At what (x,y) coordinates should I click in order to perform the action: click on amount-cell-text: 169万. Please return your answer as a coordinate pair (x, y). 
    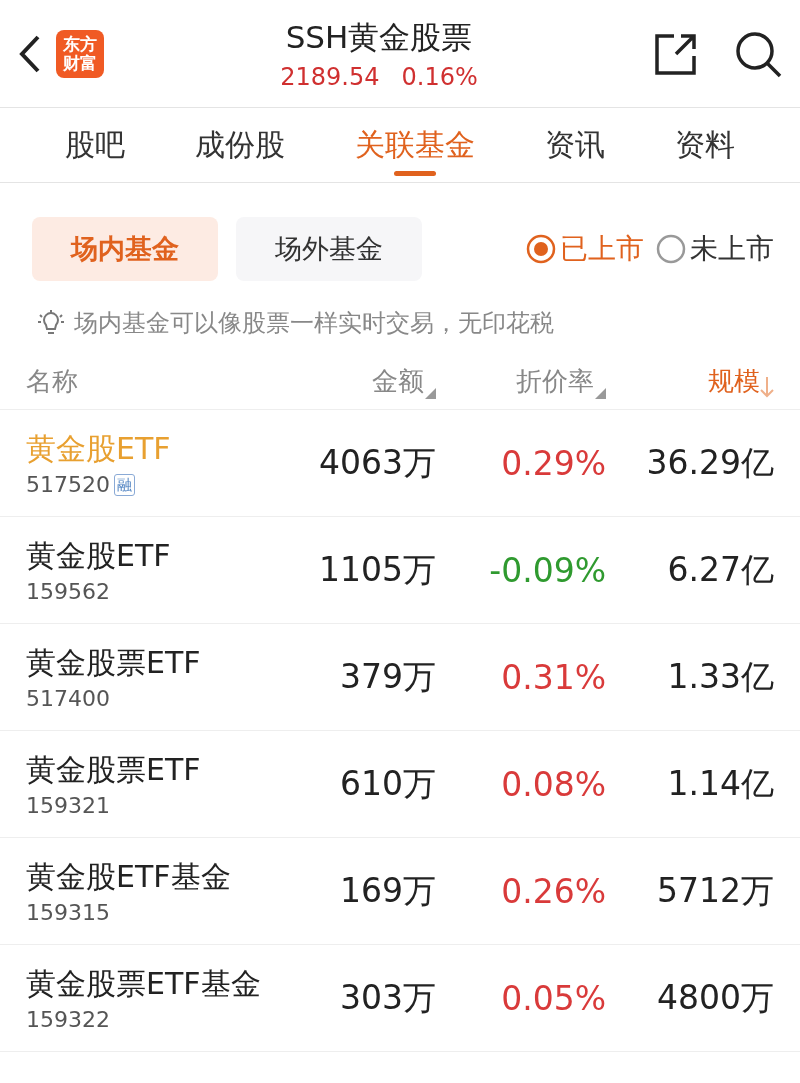
    Looking at the image, I should click on (388, 890).